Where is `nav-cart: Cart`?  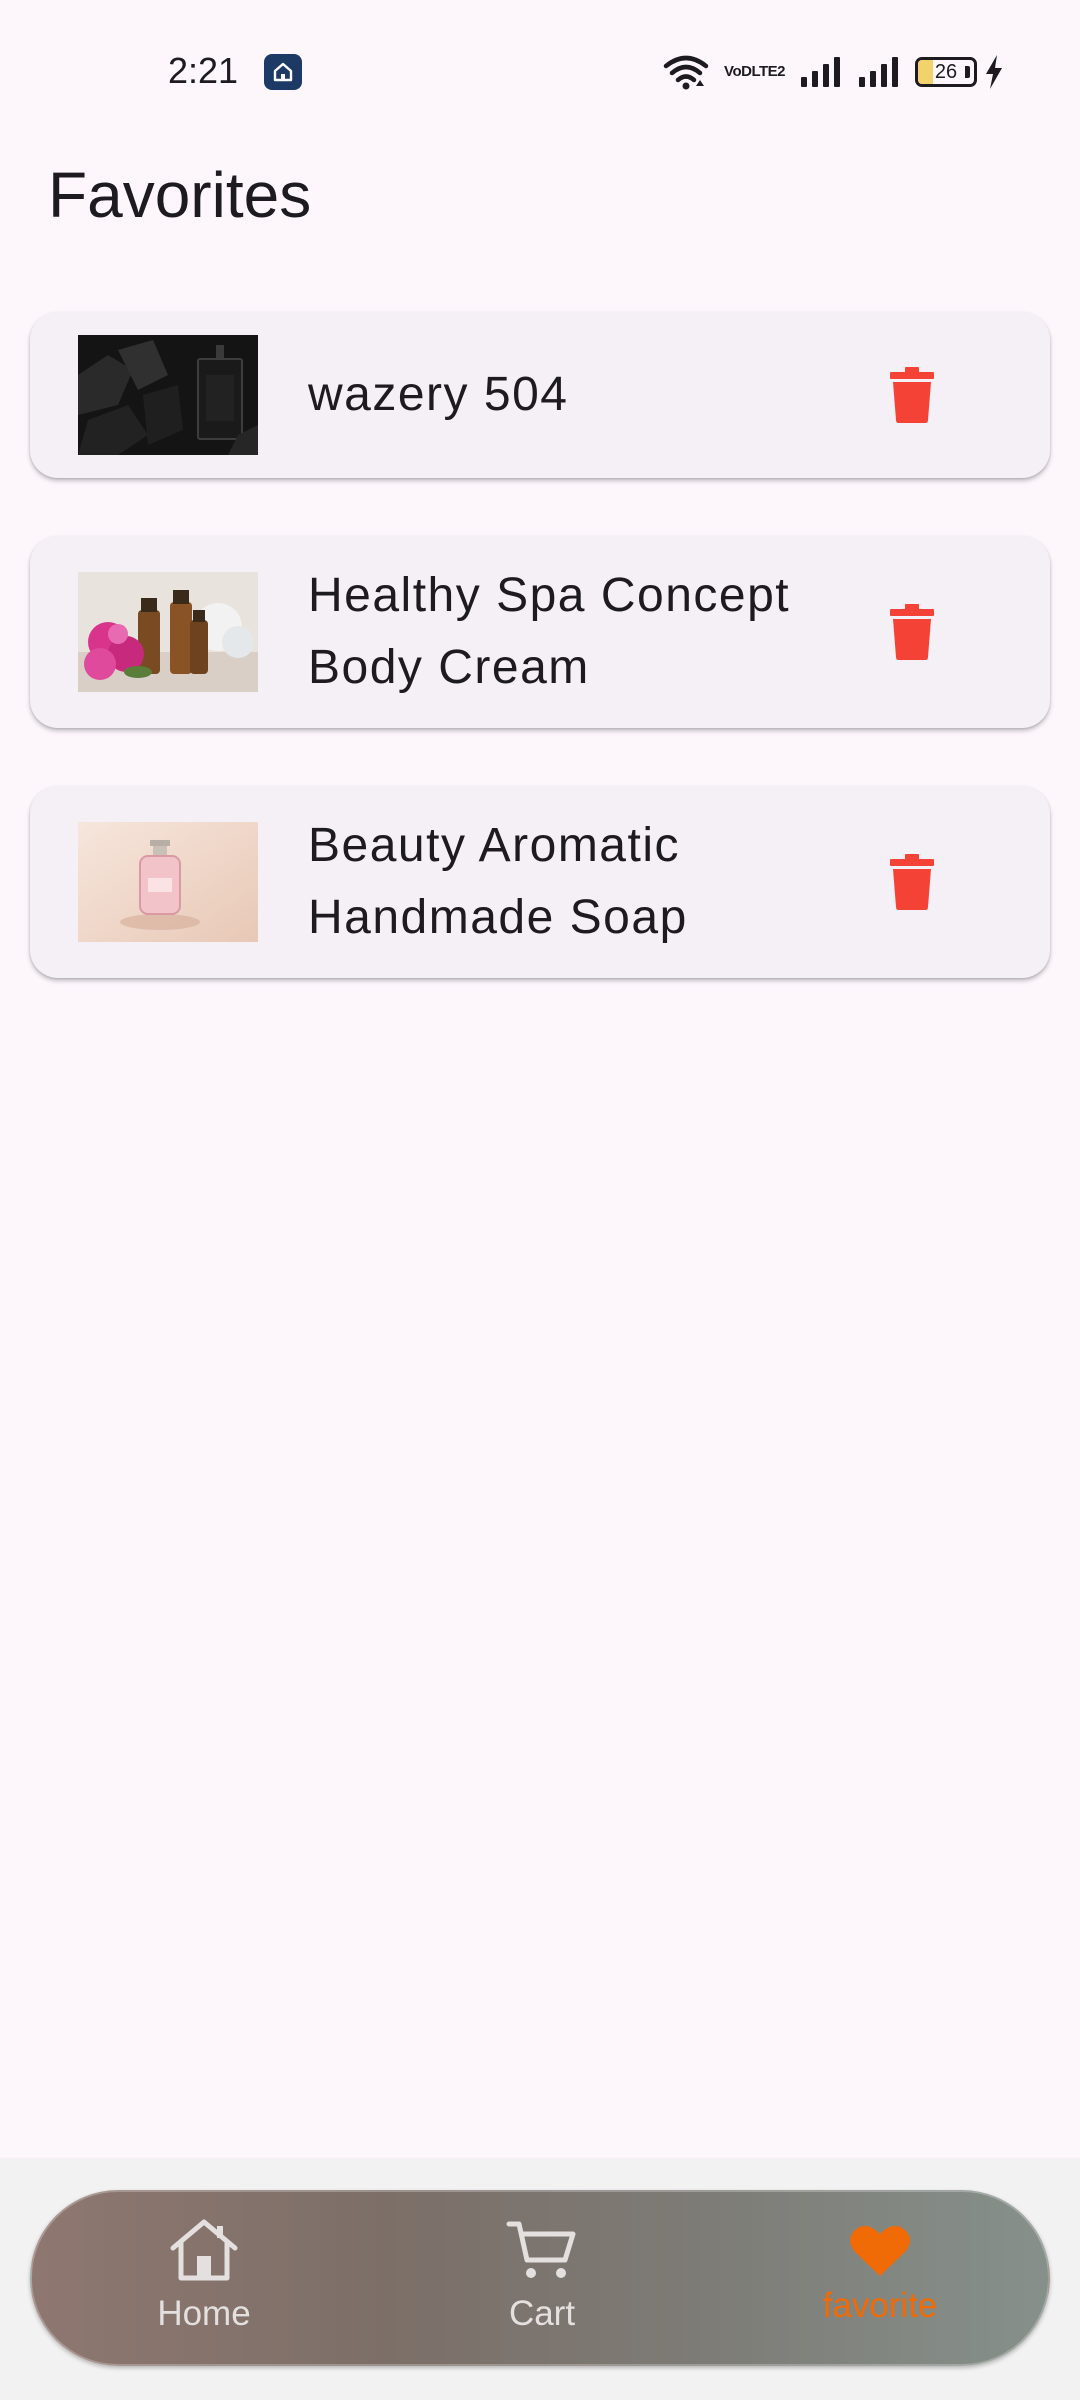 nav-cart: Cart is located at coordinates (542, 2280).